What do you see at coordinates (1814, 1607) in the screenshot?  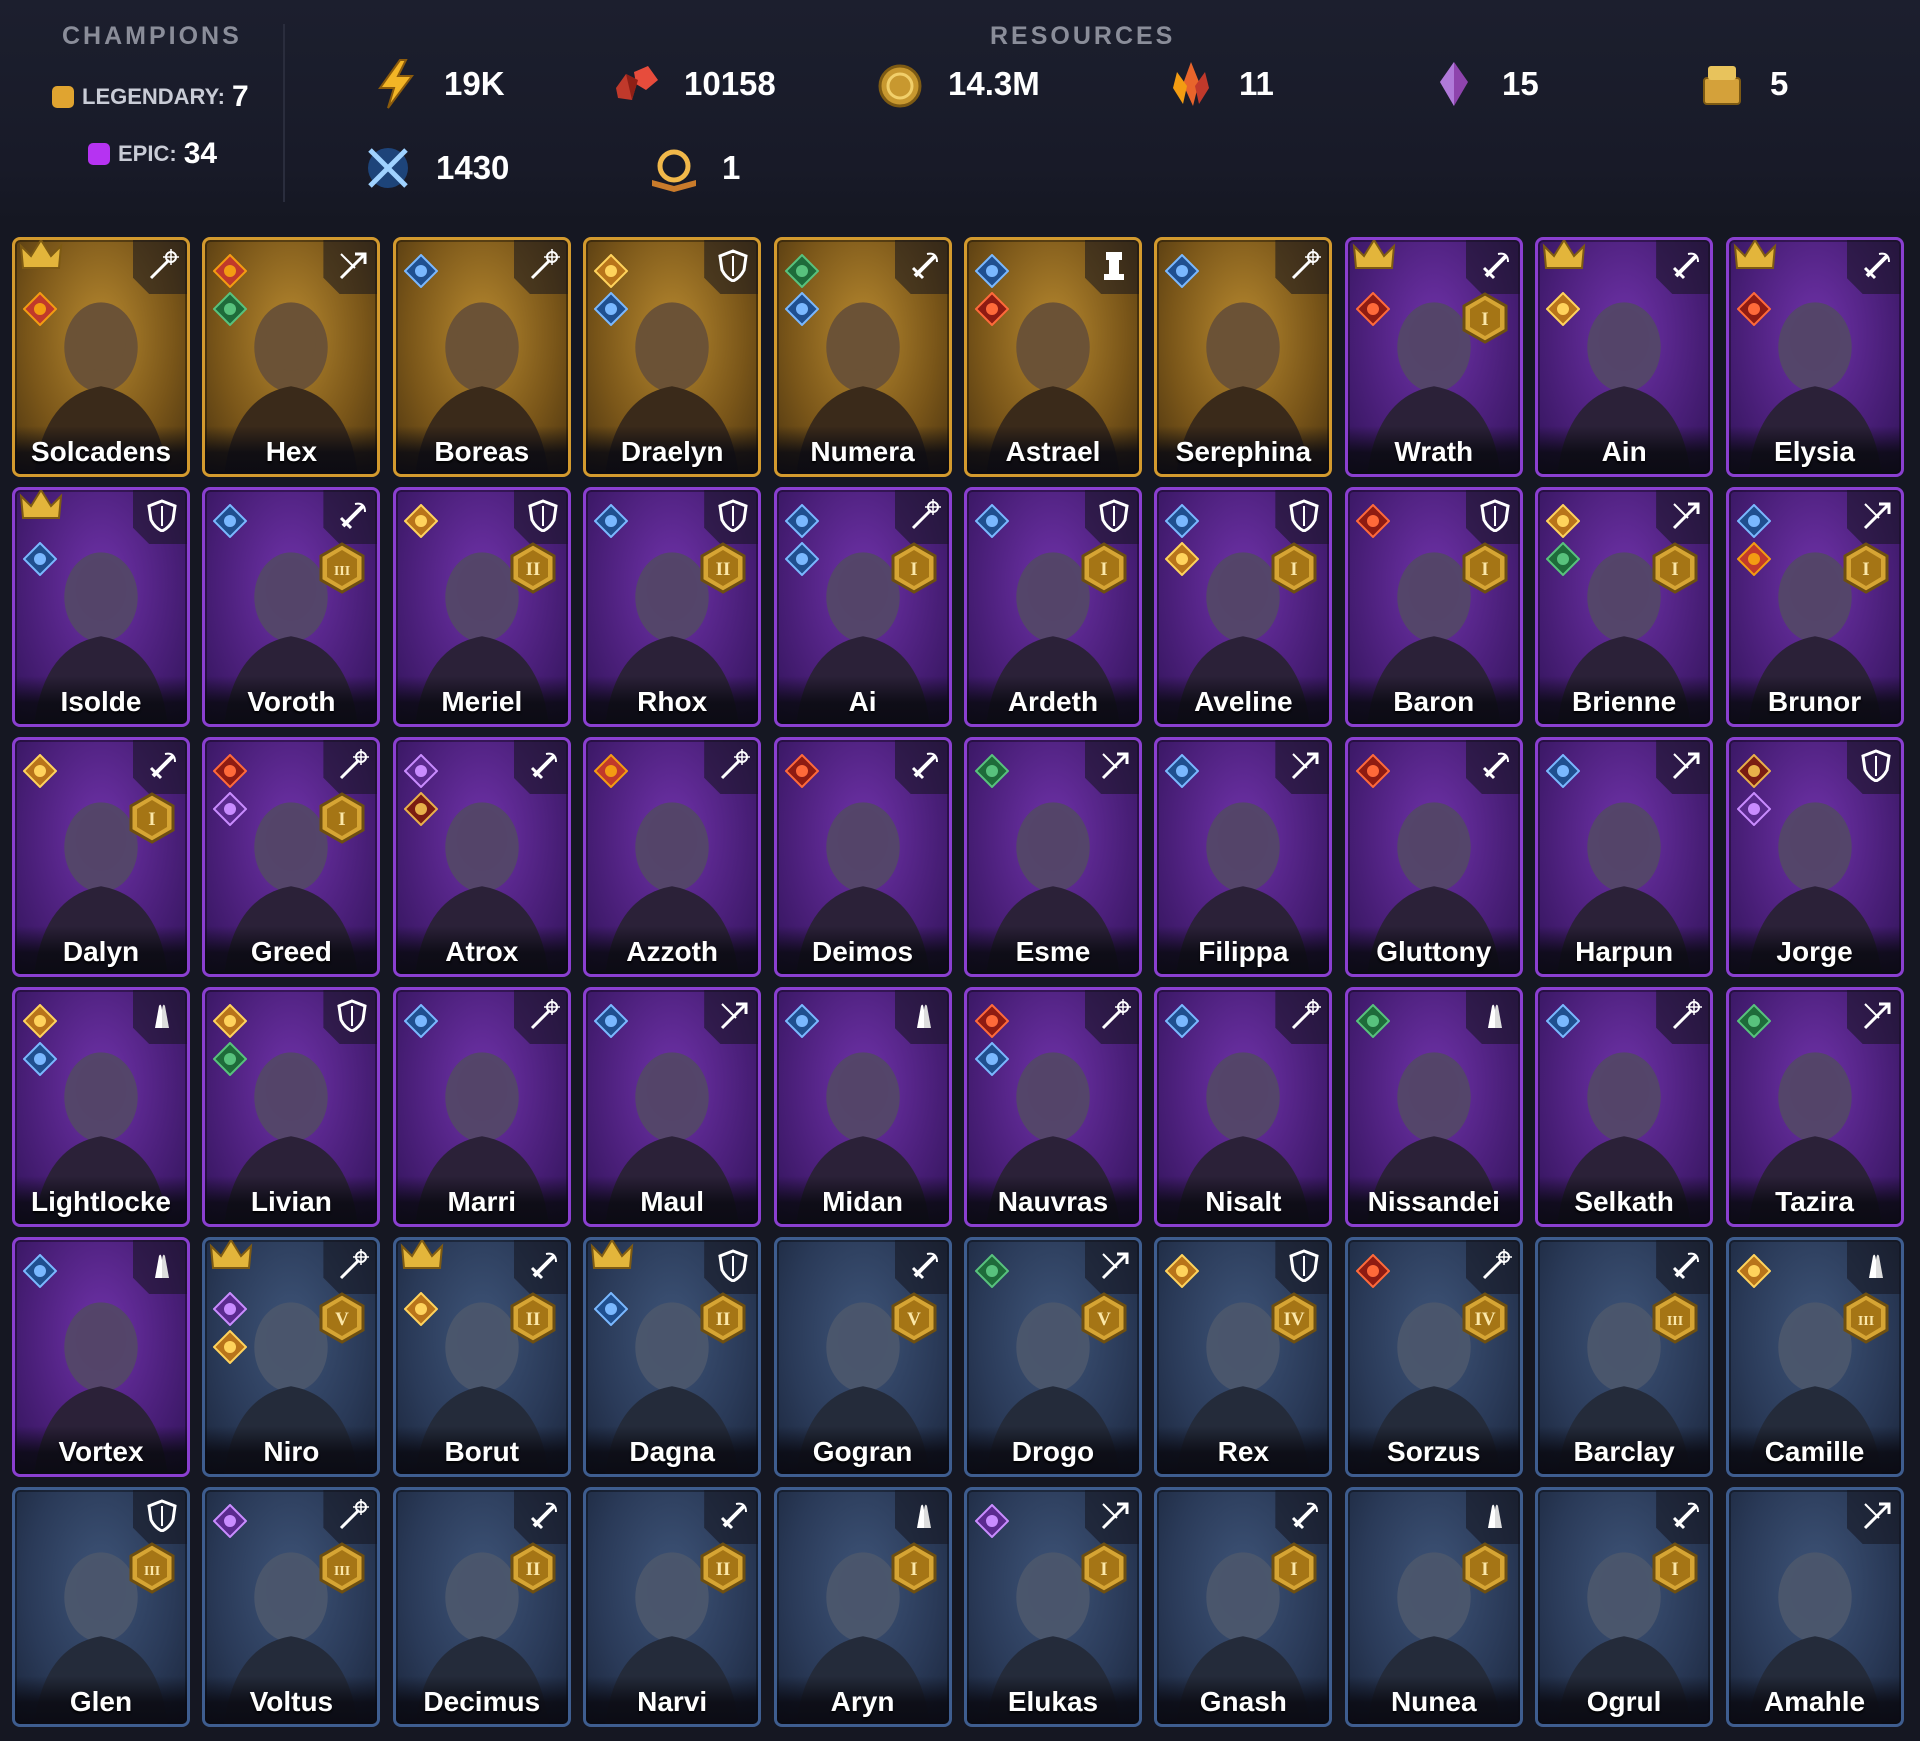 I see `champion-card: Amahle` at bounding box center [1814, 1607].